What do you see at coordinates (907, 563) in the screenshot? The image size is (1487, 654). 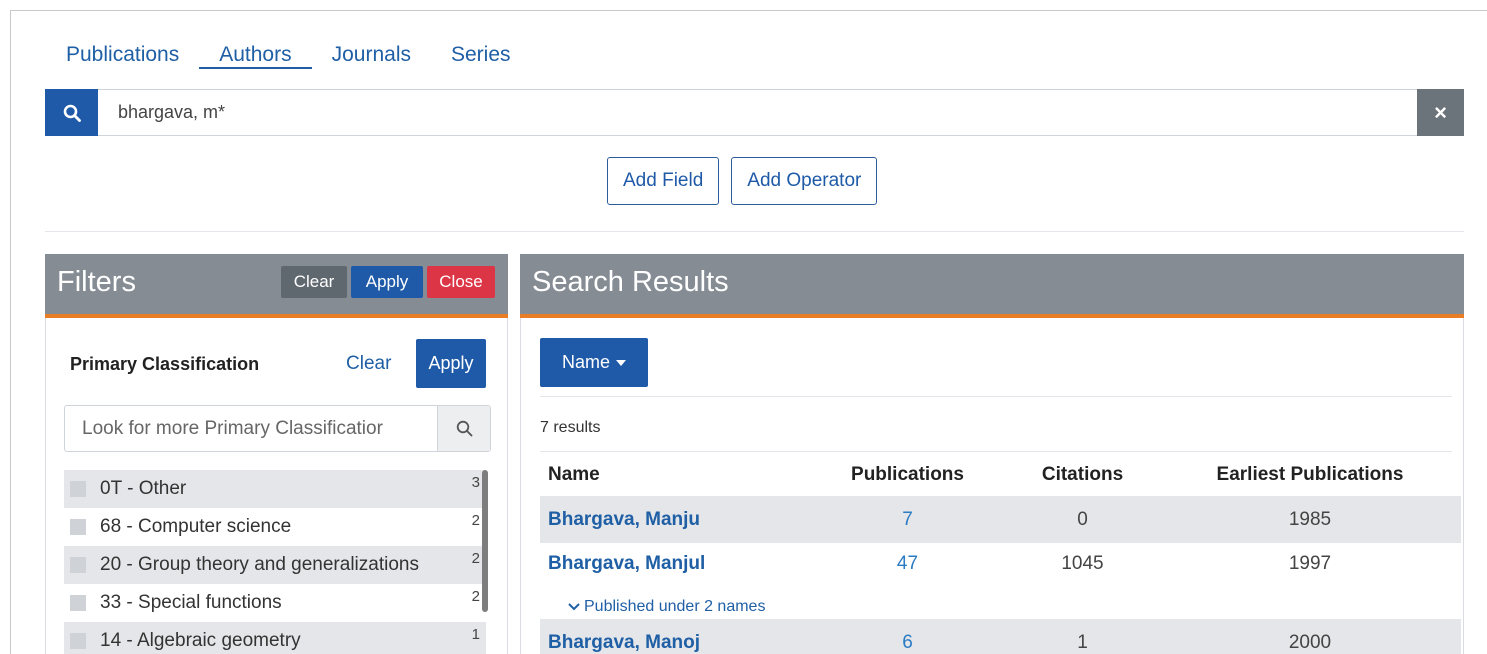 I see `publications-link: 47` at bounding box center [907, 563].